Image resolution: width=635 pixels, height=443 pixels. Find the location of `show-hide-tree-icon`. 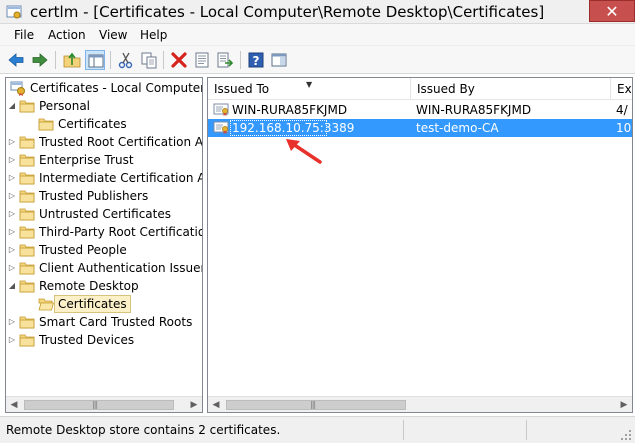

show-hide-tree-icon is located at coordinates (95, 60).